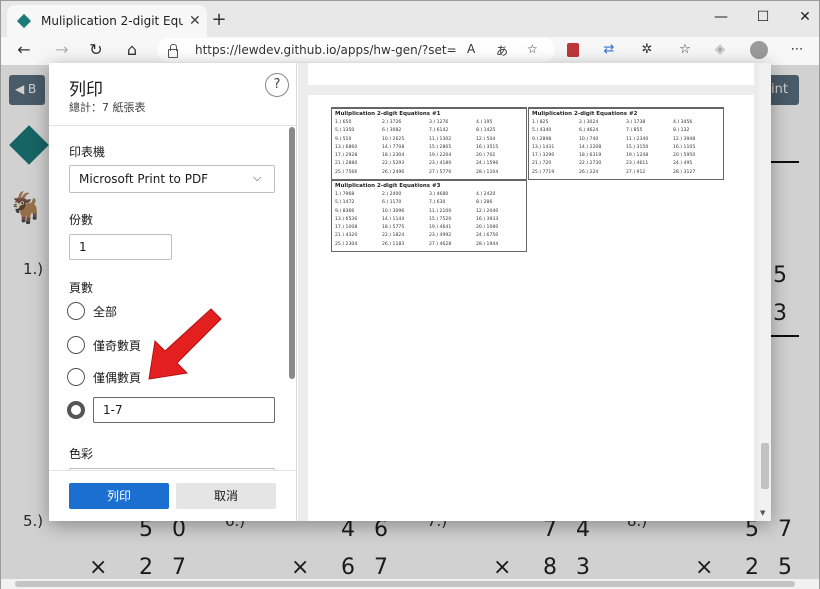 The image size is (820, 589). What do you see at coordinates (105, 311) in the screenshot?
I see `radio-all-label: 全部` at bounding box center [105, 311].